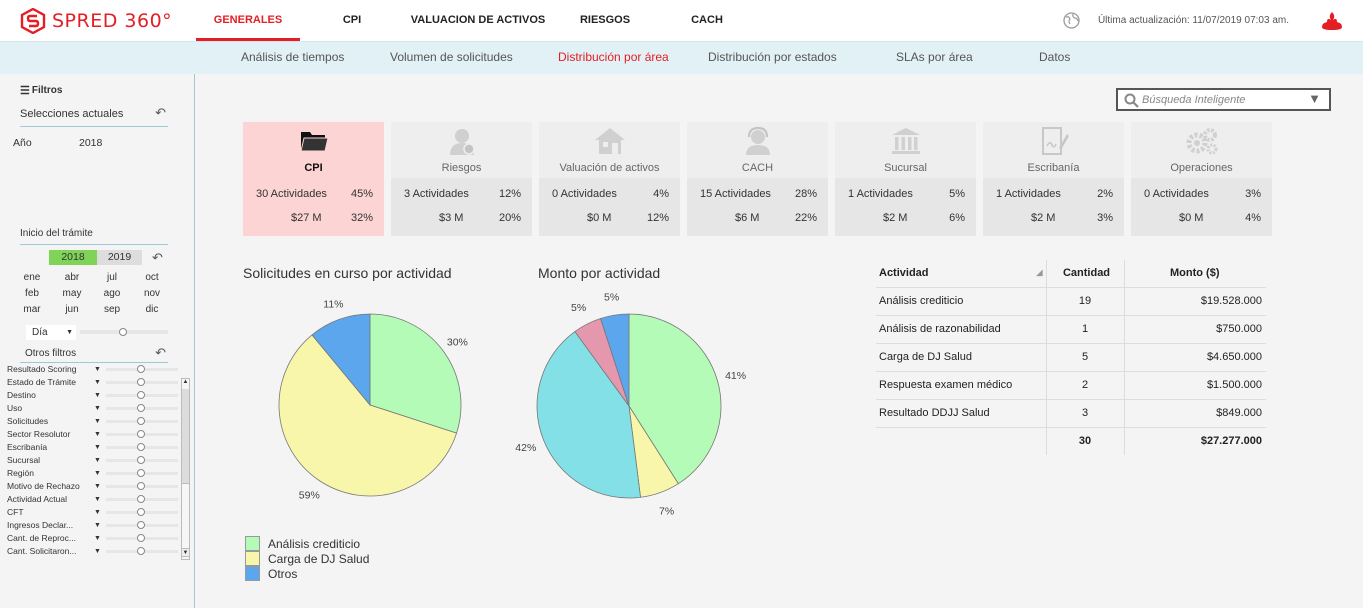 The height and width of the screenshot is (608, 1363). What do you see at coordinates (1201, 179) in the screenshot?
I see `area-card-operaciones: Operaciones 0 Actividades 3% $0 M 4%` at bounding box center [1201, 179].